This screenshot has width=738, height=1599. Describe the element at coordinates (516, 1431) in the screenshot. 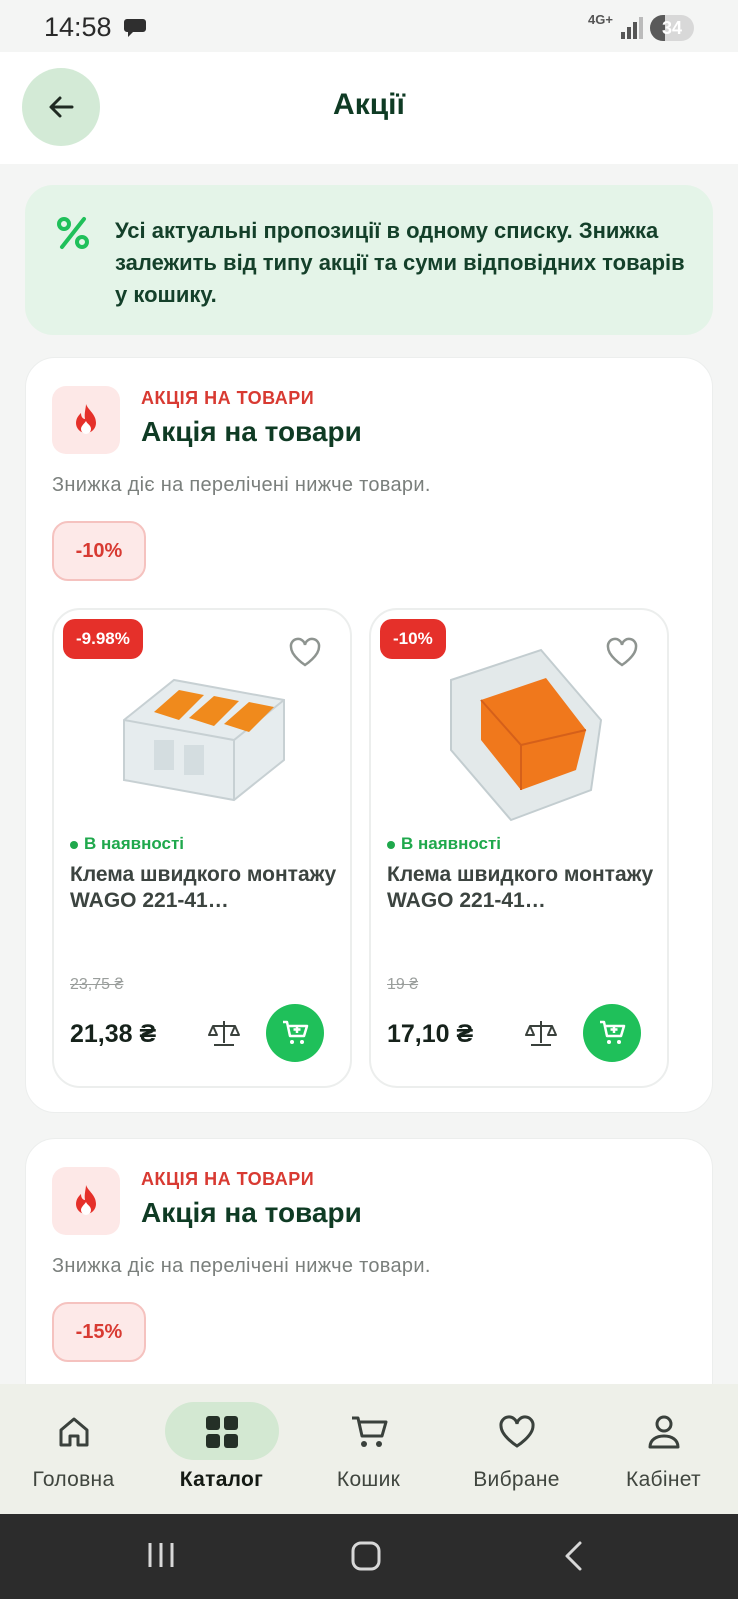

I see `heart-icon` at that location.